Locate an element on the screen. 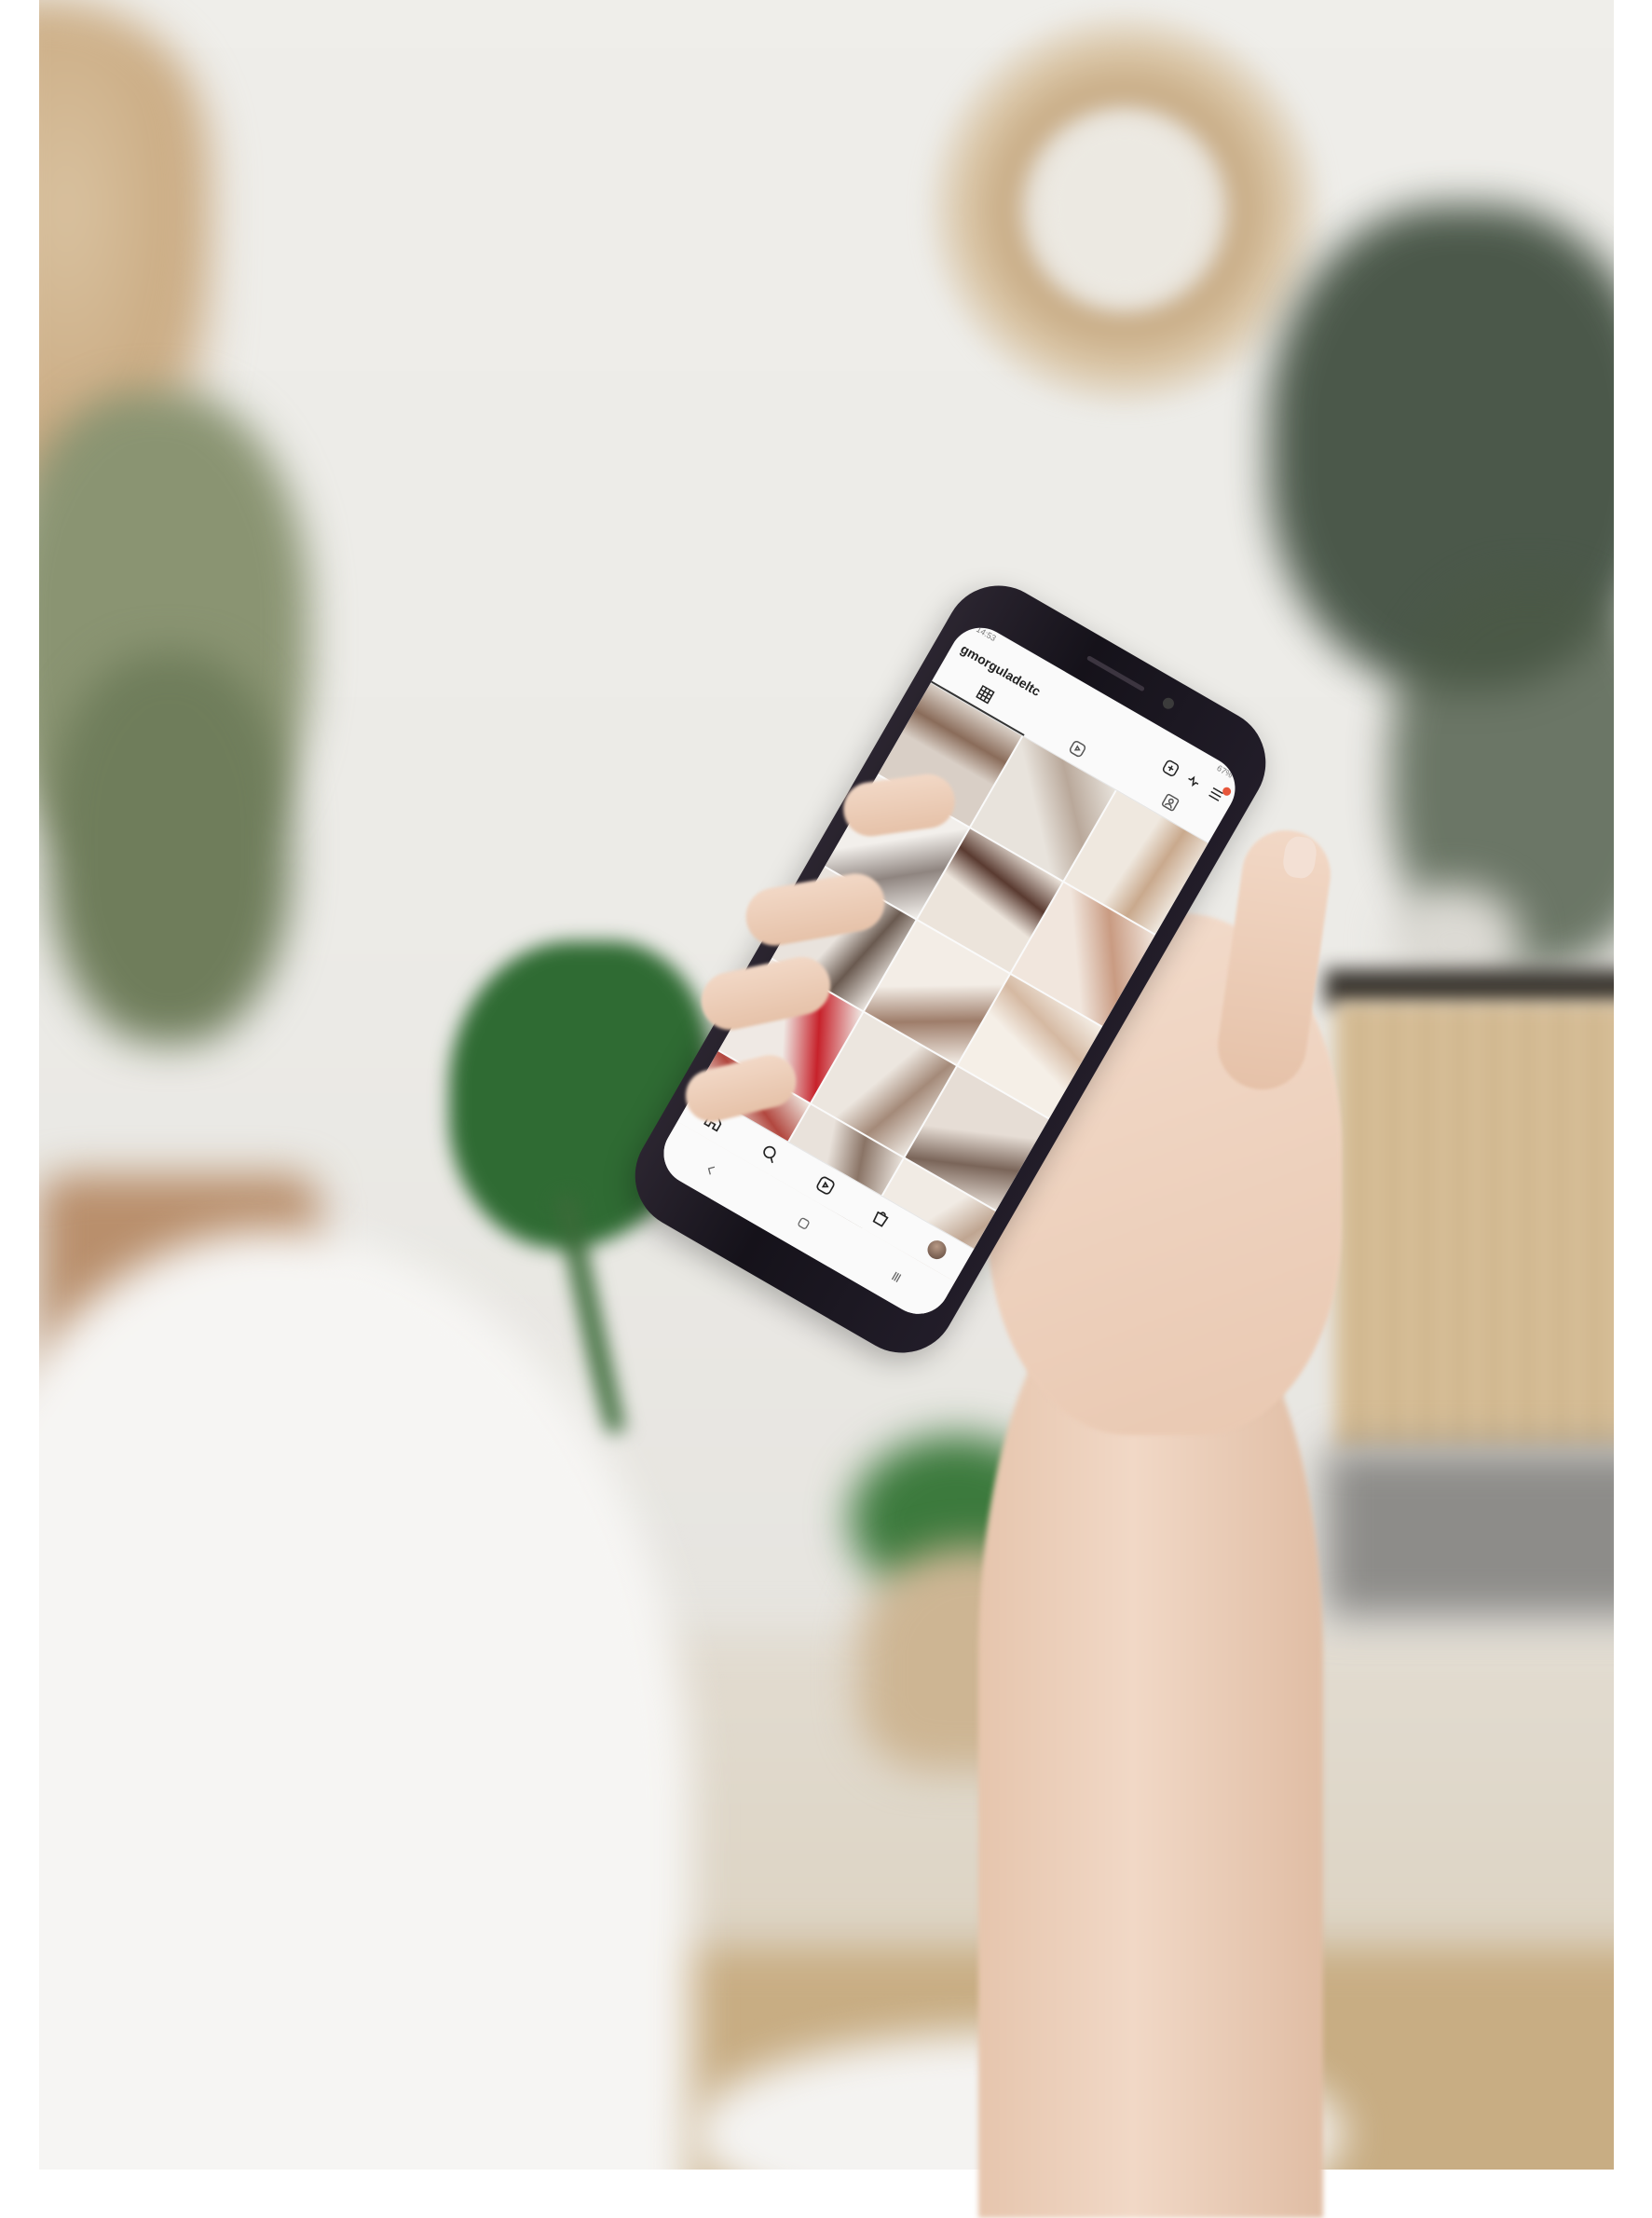  mirror-glass is located at coordinates (1124, 209).